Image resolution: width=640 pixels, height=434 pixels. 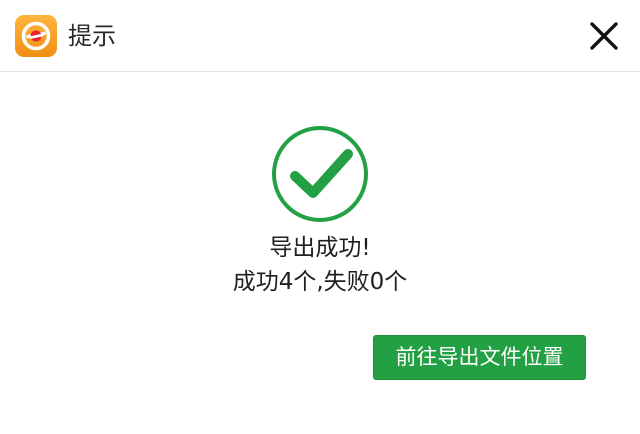 I want to click on close-button, so click(x=604, y=36).